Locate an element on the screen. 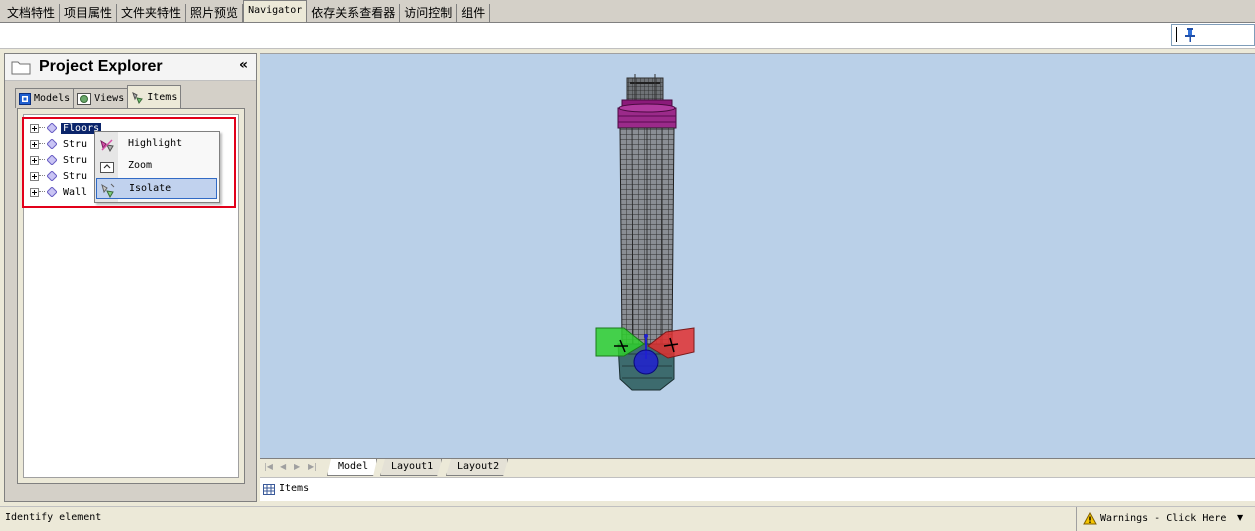 The width and height of the screenshot is (1255, 531). warnings-label: Warnings - Click Here is located at coordinates (1163, 518).